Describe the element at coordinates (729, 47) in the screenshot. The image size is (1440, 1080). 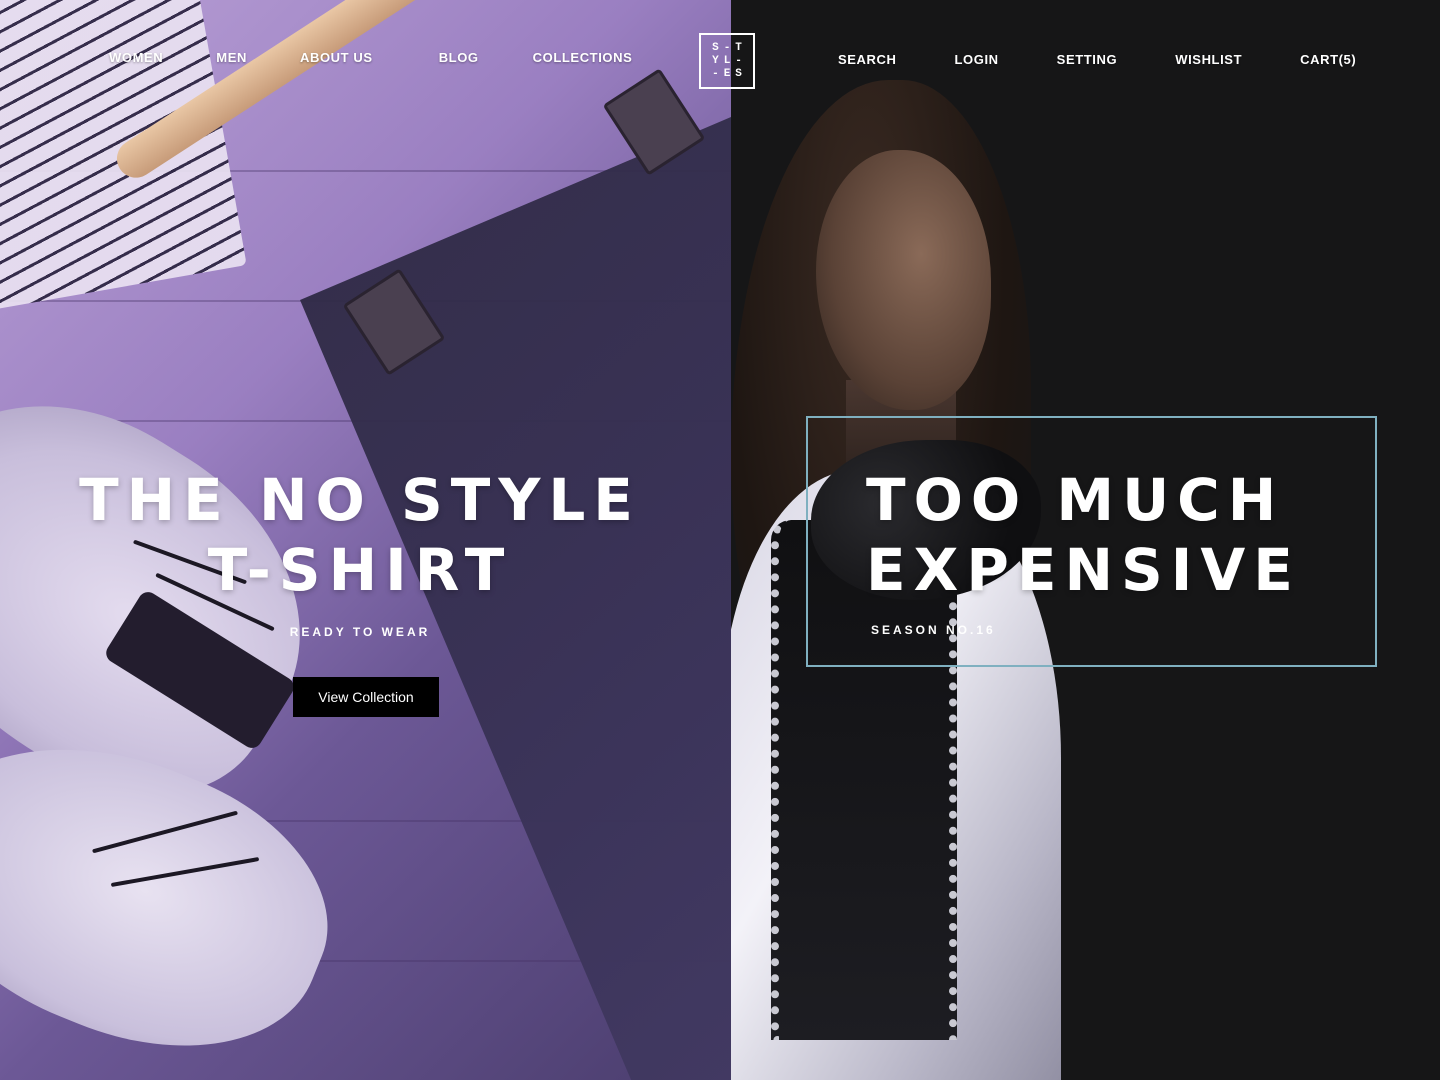
I see `logo-line: S-T` at that location.